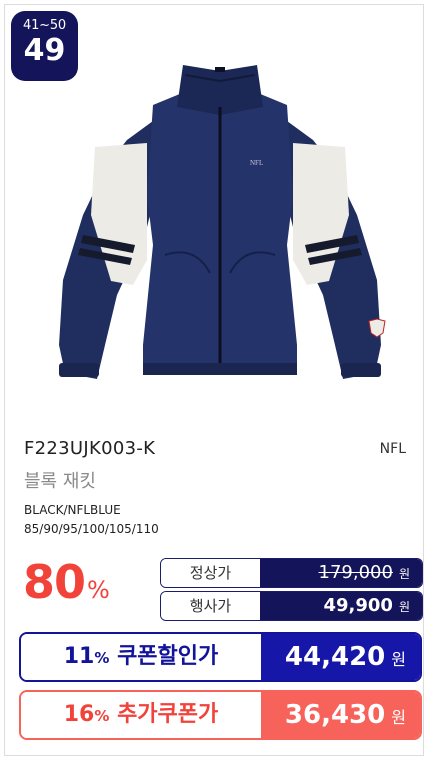  I want to click on event-price-label: 행사가, so click(210, 606).